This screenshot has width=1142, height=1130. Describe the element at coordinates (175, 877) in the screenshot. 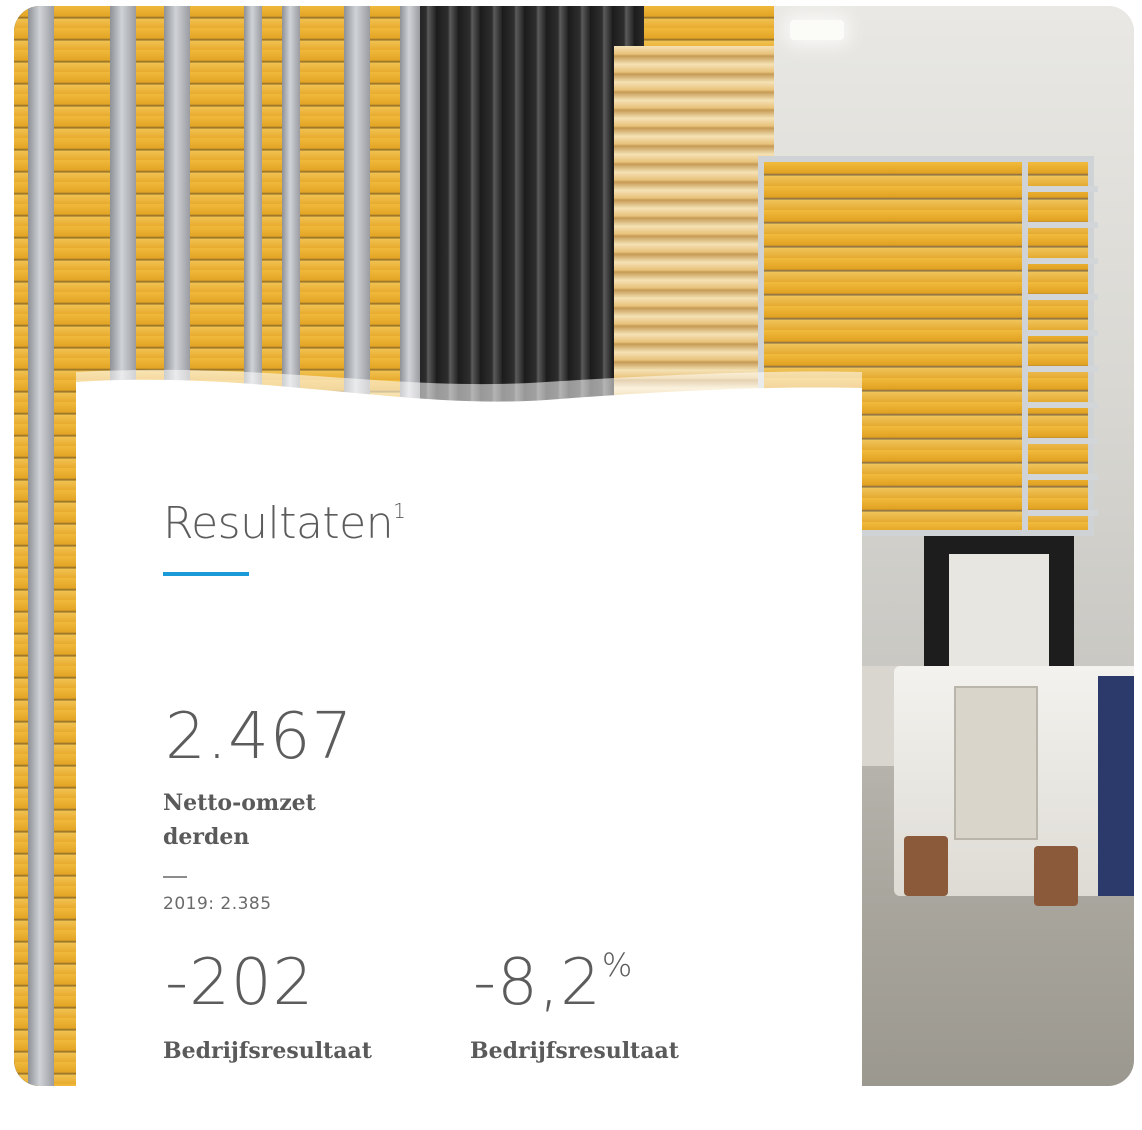

I see `previous-year-divider` at that location.